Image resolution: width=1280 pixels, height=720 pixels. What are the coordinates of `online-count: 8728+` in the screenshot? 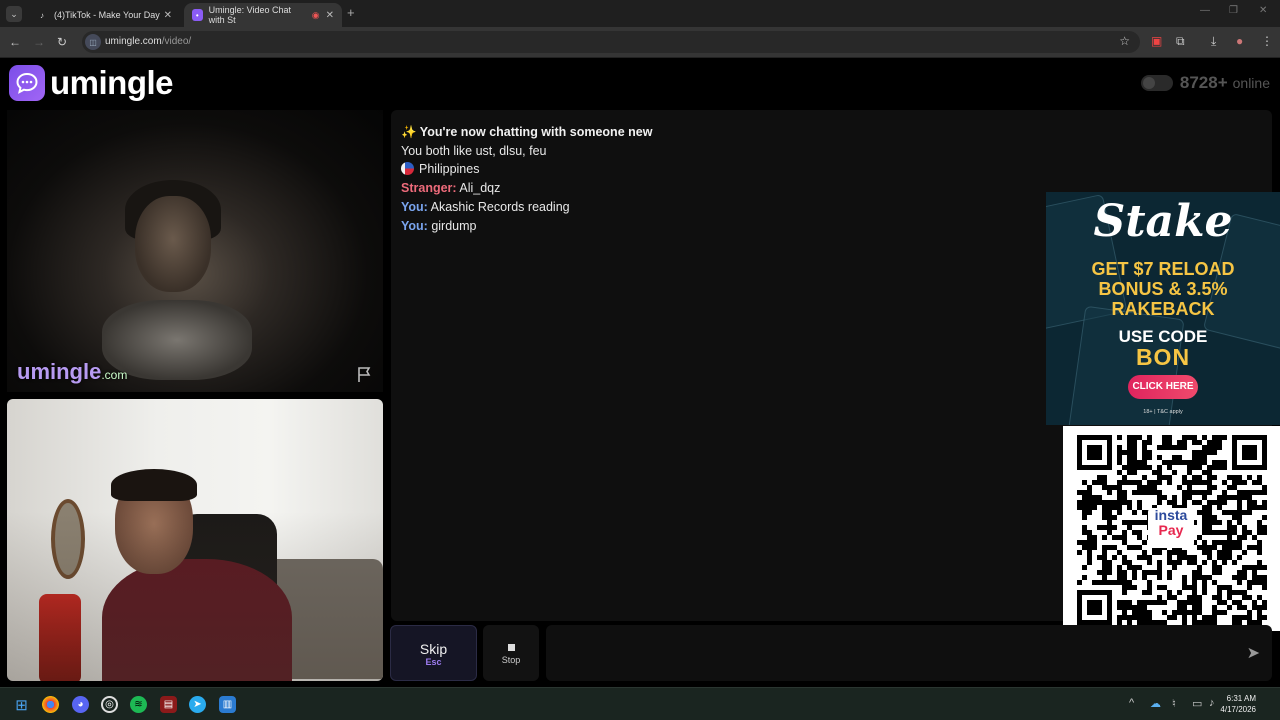 It's located at (1203, 82).